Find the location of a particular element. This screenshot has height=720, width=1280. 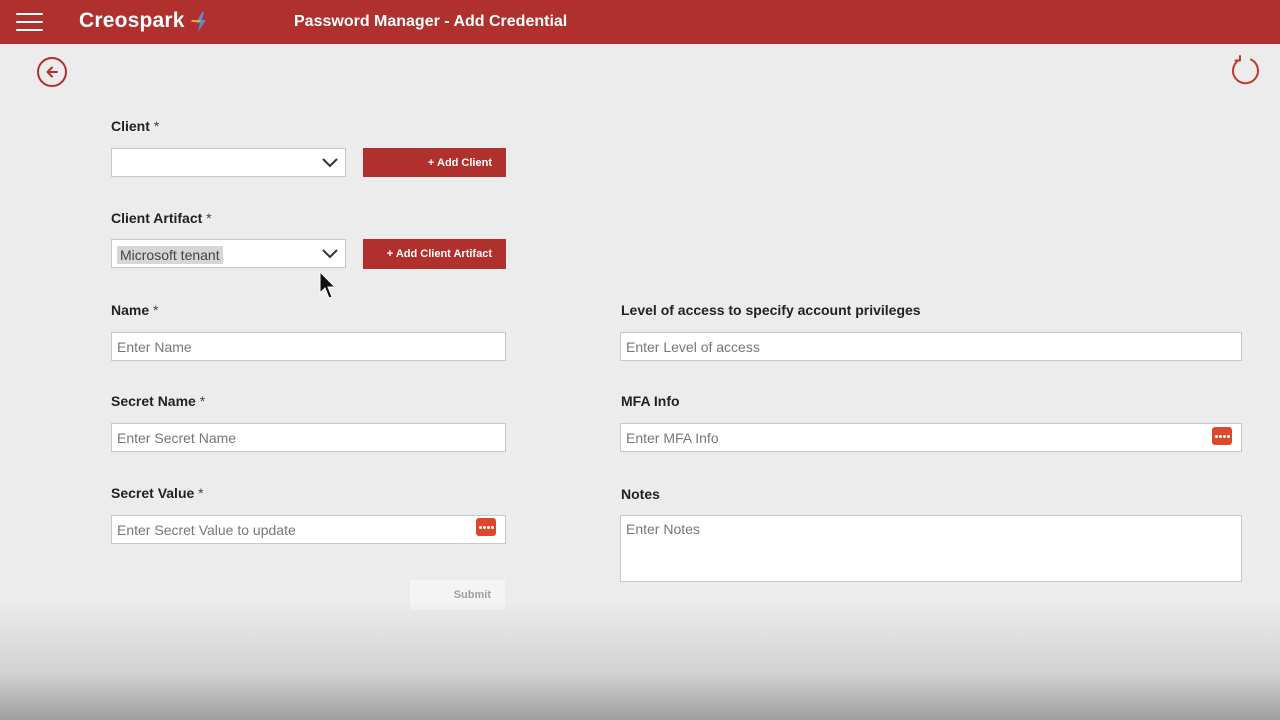

name-label: Name * is located at coordinates (134, 310).